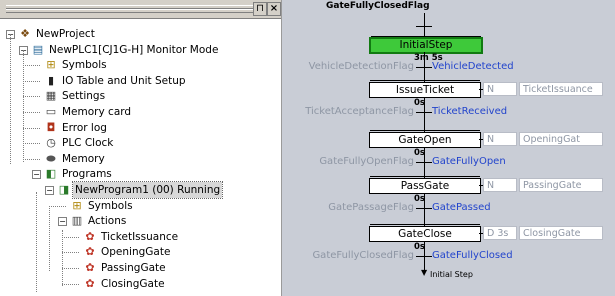 This screenshot has width=615, height=296. Describe the element at coordinates (84, 96) in the screenshot. I see `tree-item-label: Settings` at that location.